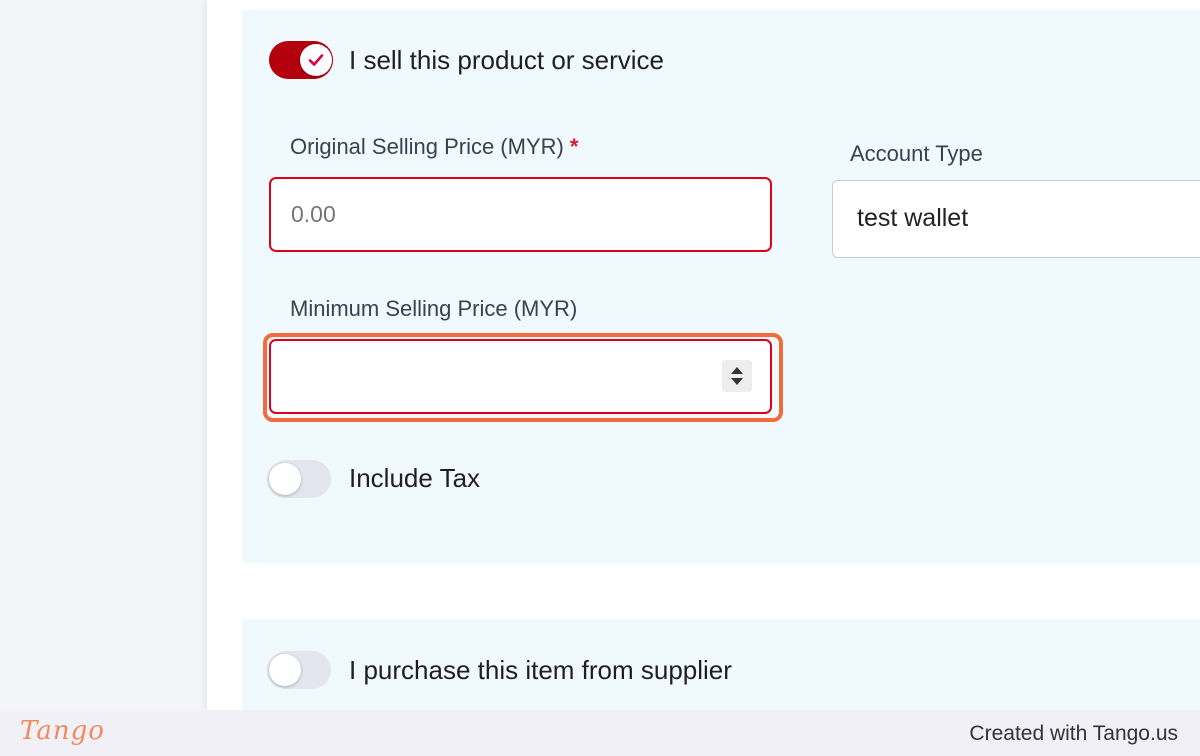 This screenshot has width=1200, height=756. What do you see at coordinates (1016, 219) in the screenshot?
I see `account-type-select: test wallet` at bounding box center [1016, 219].